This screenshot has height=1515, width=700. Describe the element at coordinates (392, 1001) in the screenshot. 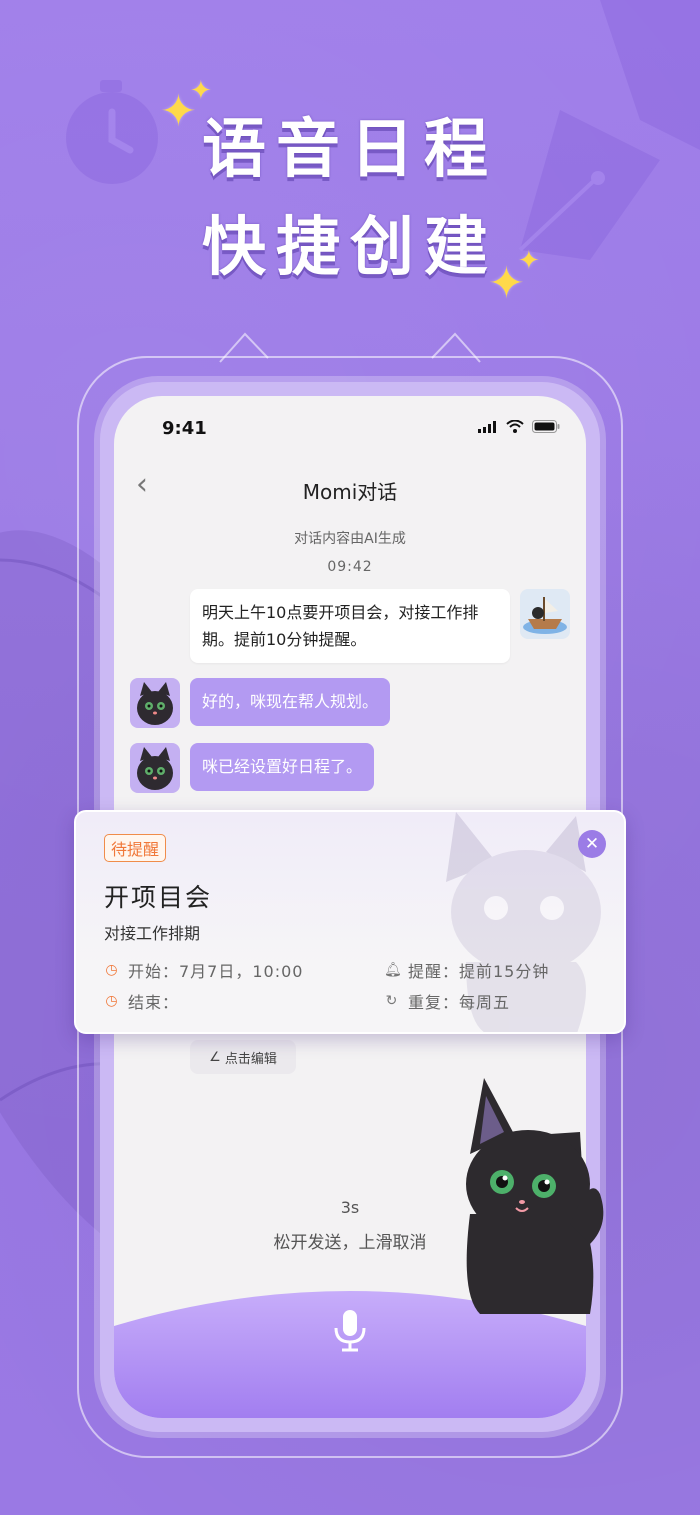

I see `repeat-icon: ↻` at that location.